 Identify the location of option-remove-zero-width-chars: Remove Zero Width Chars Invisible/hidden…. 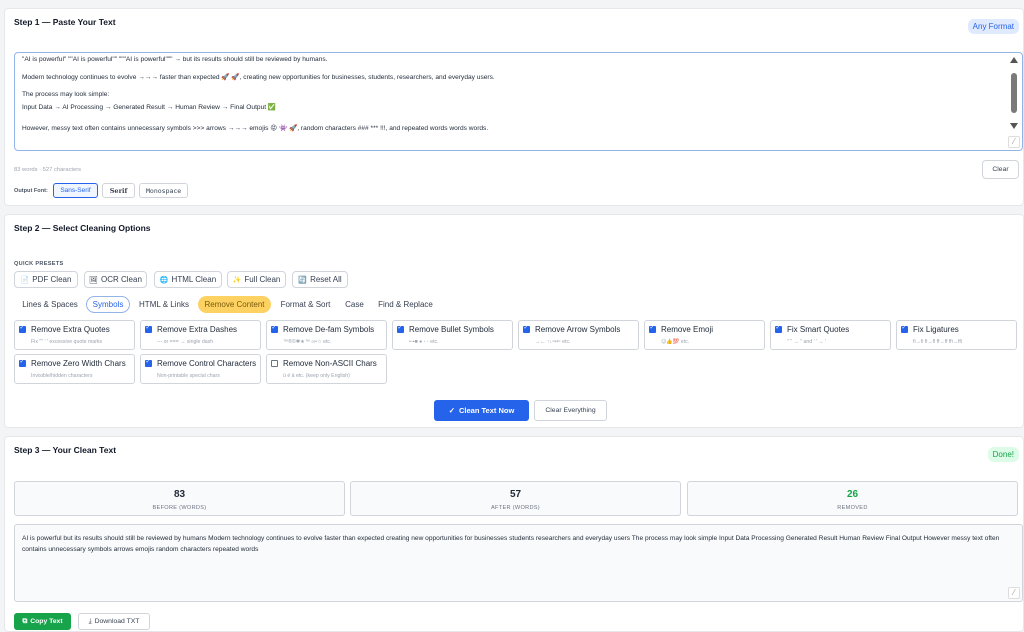
(74, 369).